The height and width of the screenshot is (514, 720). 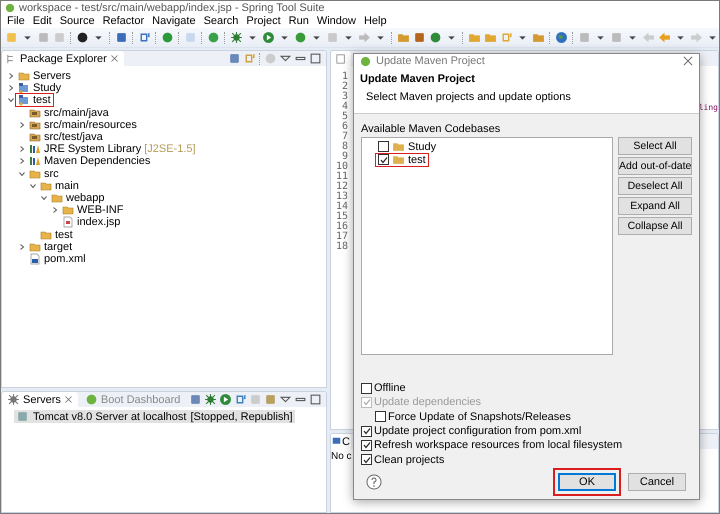 What do you see at coordinates (655, 145) in the screenshot?
I see `side-button: Select All` at bounding box center [655, 145].